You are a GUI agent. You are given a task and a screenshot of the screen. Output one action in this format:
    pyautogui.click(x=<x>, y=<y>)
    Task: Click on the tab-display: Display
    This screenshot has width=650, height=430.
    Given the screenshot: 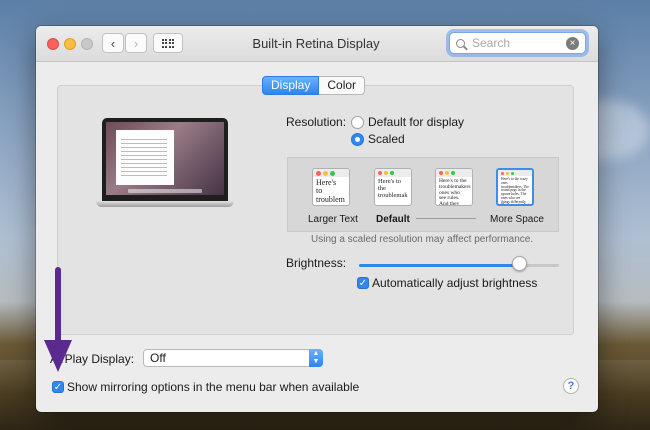 What is the action you would take?
    pyautogui.click(x=291, y=85)
    